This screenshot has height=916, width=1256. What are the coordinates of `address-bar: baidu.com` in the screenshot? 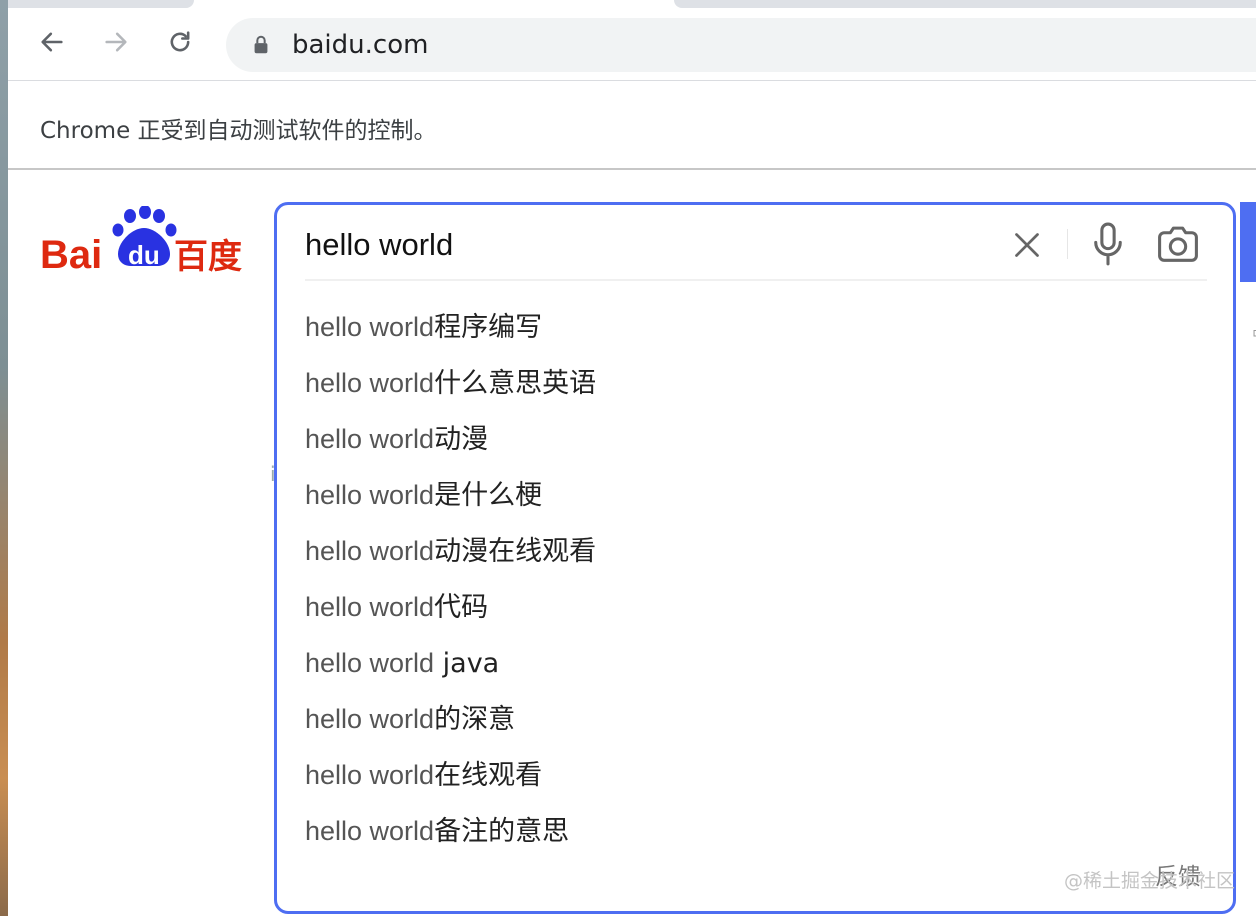 It's located at (741, 45).